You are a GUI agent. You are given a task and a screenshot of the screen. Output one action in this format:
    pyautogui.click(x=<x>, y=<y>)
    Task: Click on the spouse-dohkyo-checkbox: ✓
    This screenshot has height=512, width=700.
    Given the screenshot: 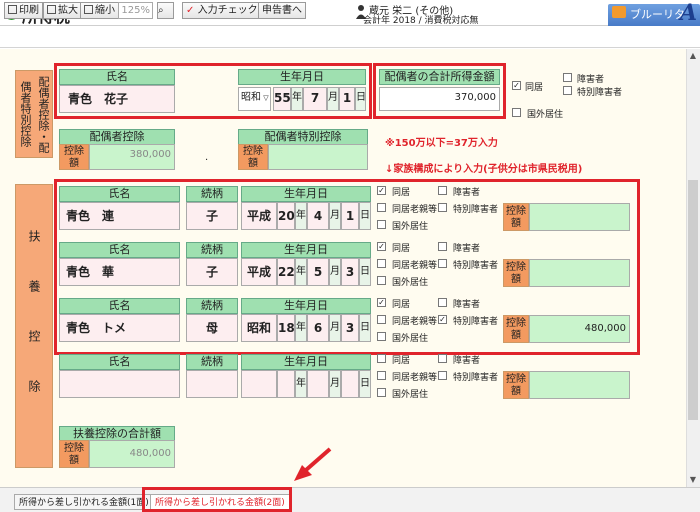 What is the action you would take?
    pyautogui.click(x=516, y=85)
    